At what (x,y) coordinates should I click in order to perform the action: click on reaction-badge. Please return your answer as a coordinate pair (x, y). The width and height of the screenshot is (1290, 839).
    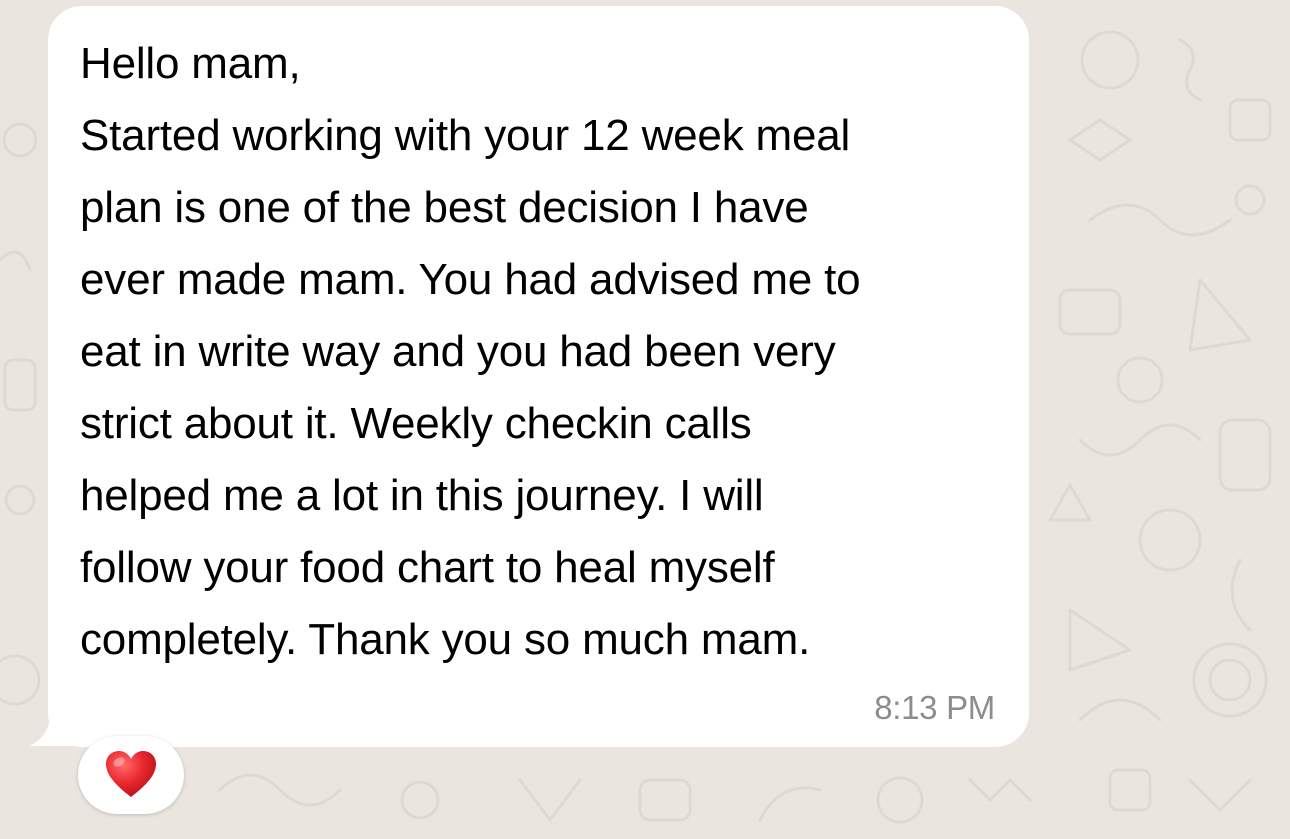
    Looking at the image, I should click on (131, 775).